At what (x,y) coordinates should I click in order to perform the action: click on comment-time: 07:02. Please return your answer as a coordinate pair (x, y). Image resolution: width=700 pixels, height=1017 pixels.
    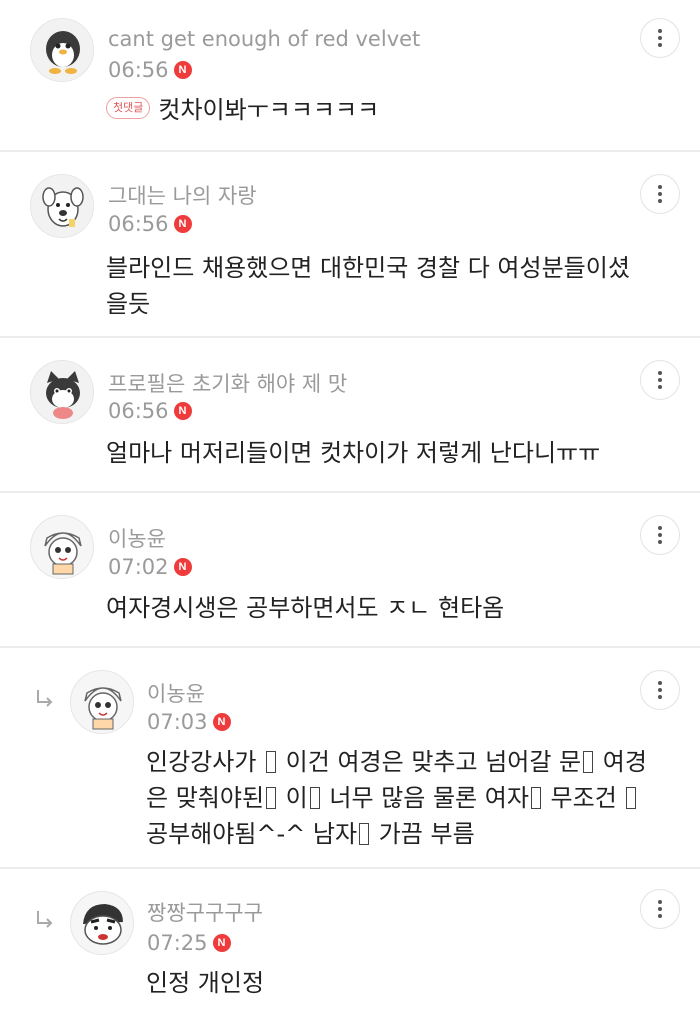
    Looking at the image, I should click on (138, 567).